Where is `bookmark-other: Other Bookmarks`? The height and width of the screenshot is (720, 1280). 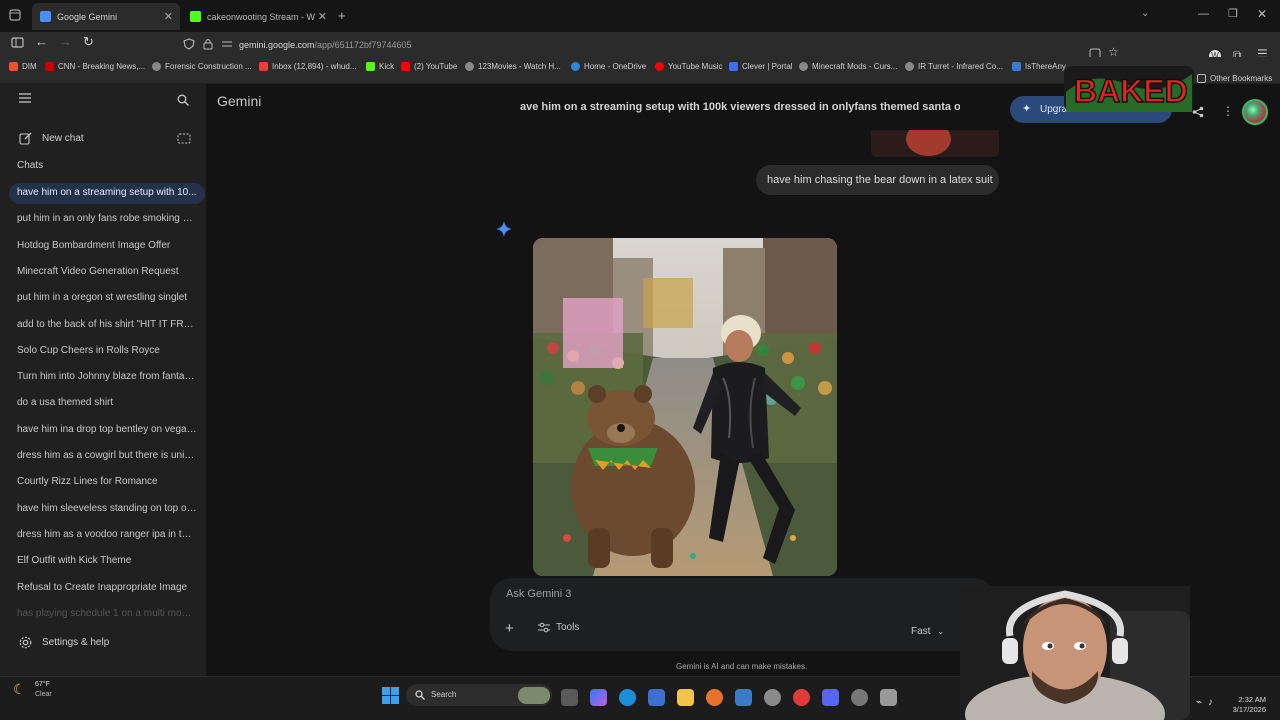 bookmark-other: Other Bookmarks is located at coordinates (1234, 78).